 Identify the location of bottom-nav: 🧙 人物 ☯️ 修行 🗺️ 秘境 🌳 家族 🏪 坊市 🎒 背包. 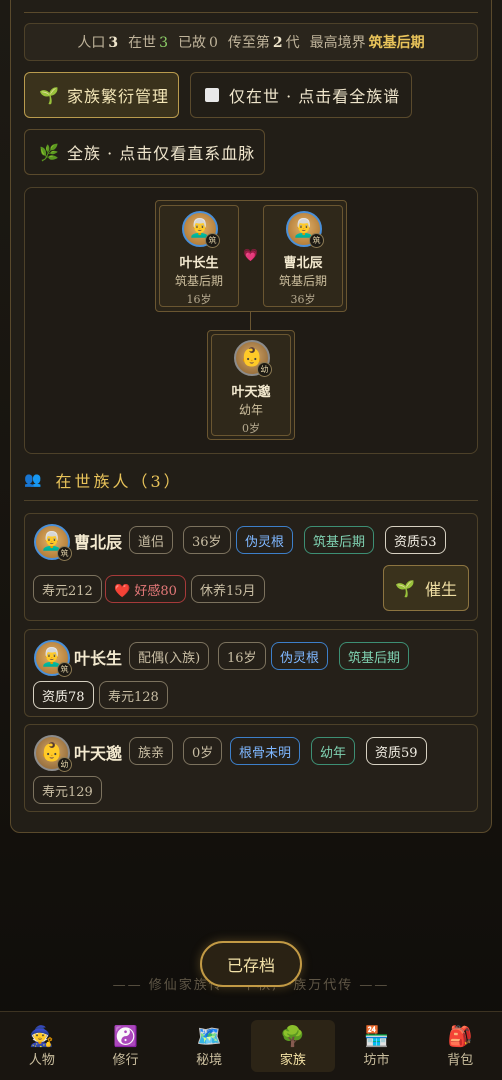
(251, 1045).